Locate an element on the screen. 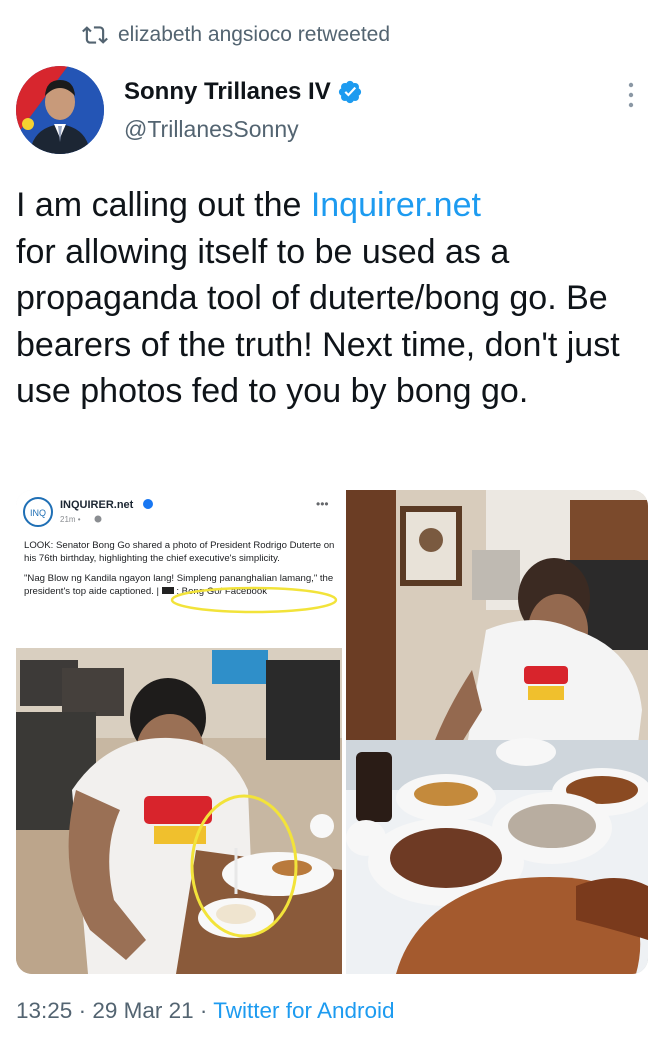 This screenshot has height=1038, width=661. author-display-name-row: Sonny Trillanes IV is located at coordinates (243, 92).